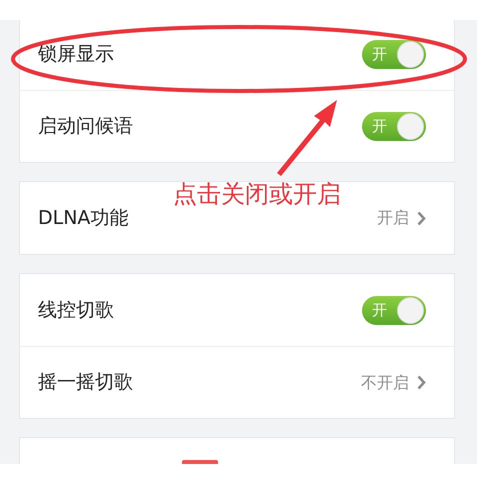  Describe the element at coordinates (83, 218) in the screenshot. I see `setting-label: DLNA功能` at that location.